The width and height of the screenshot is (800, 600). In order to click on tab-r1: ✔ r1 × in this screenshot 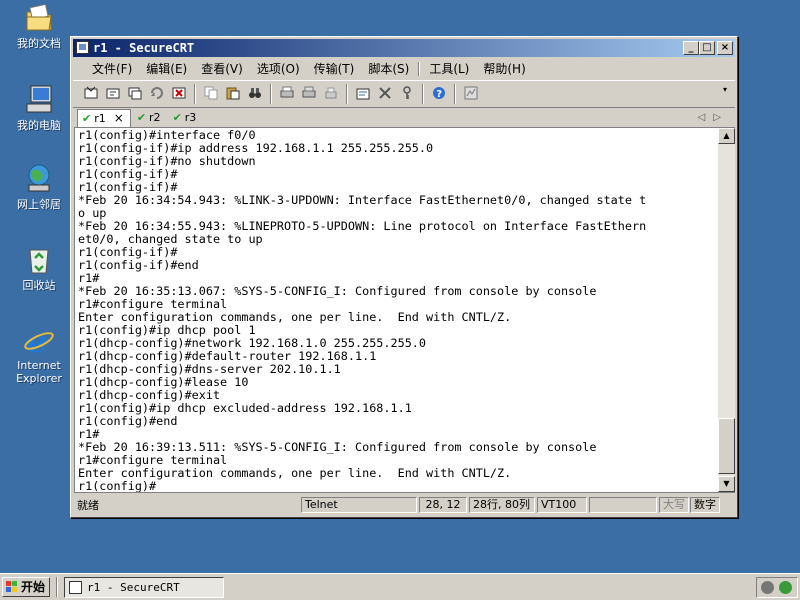, I will do `click(104, 118)`.